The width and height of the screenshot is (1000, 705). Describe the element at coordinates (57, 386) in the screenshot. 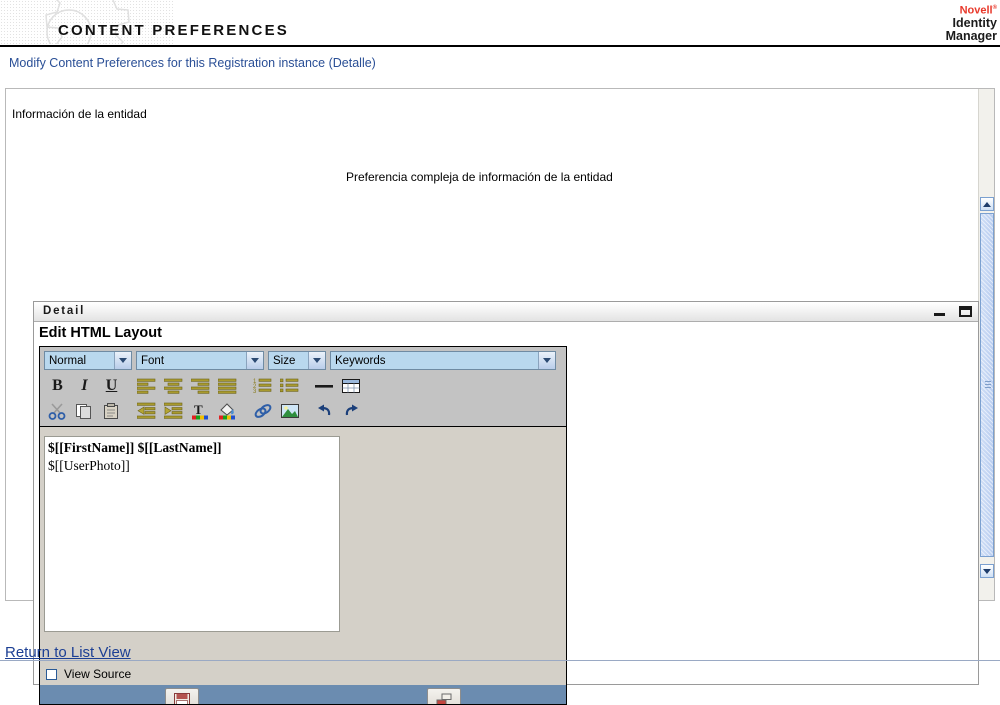

I see `bold-icon: B` at that location.